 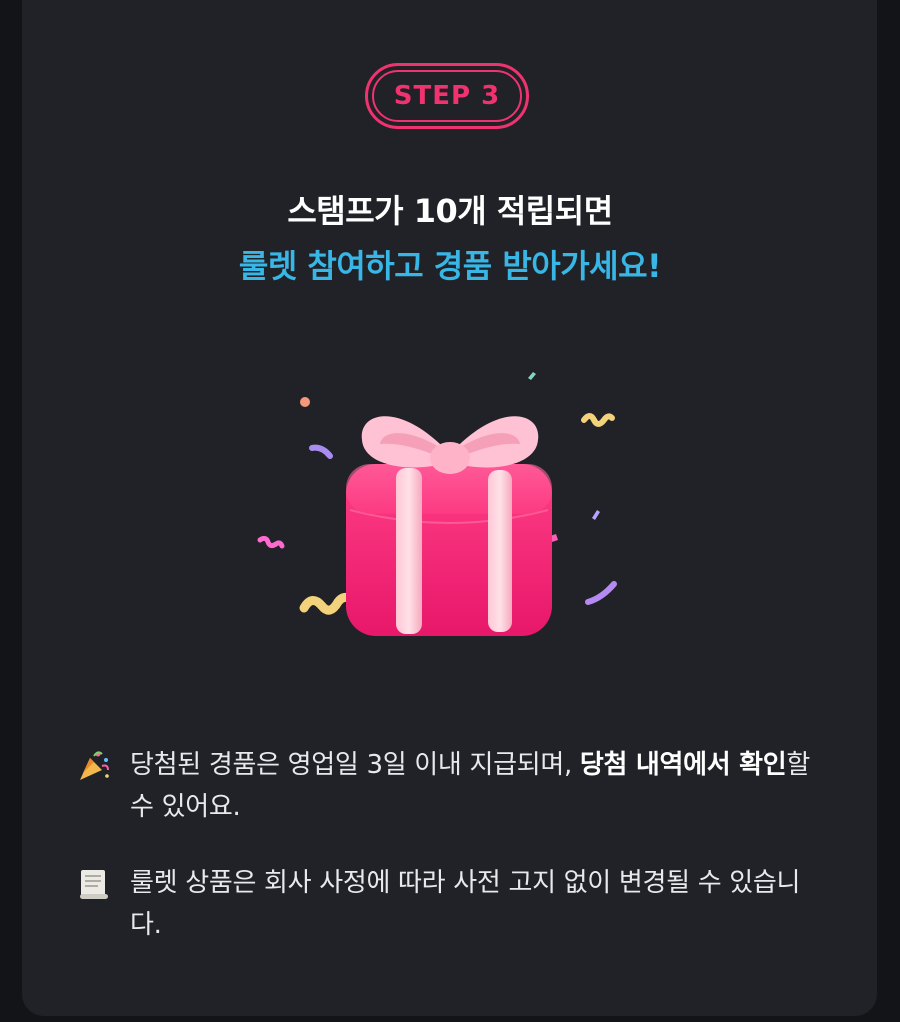 I want to click on gift-box-illustration, so click(x=437, y=504).